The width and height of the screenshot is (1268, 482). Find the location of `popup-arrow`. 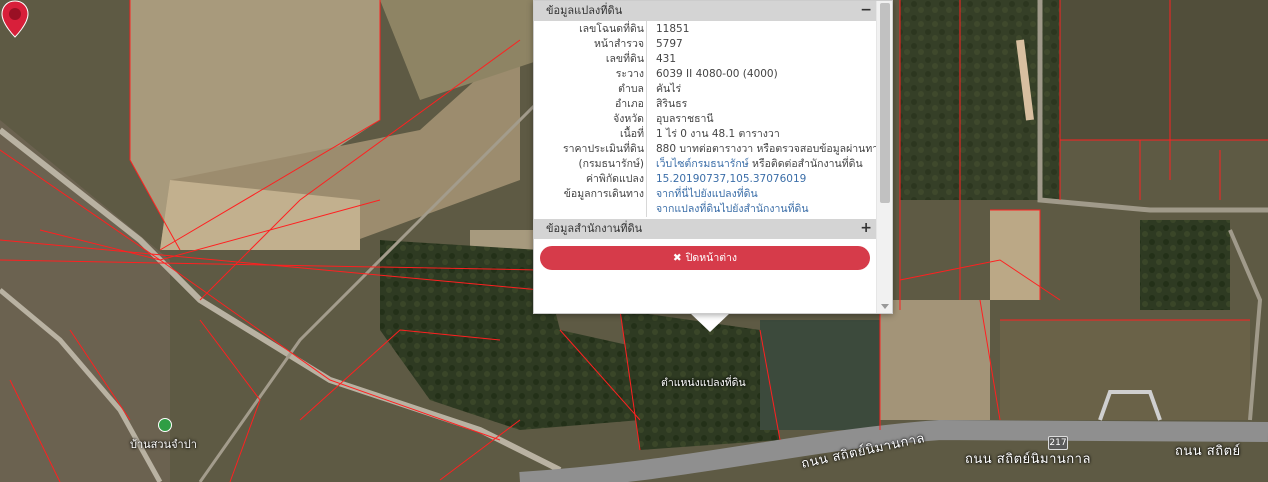

popup-arrow is located at coordinates (710, 322).